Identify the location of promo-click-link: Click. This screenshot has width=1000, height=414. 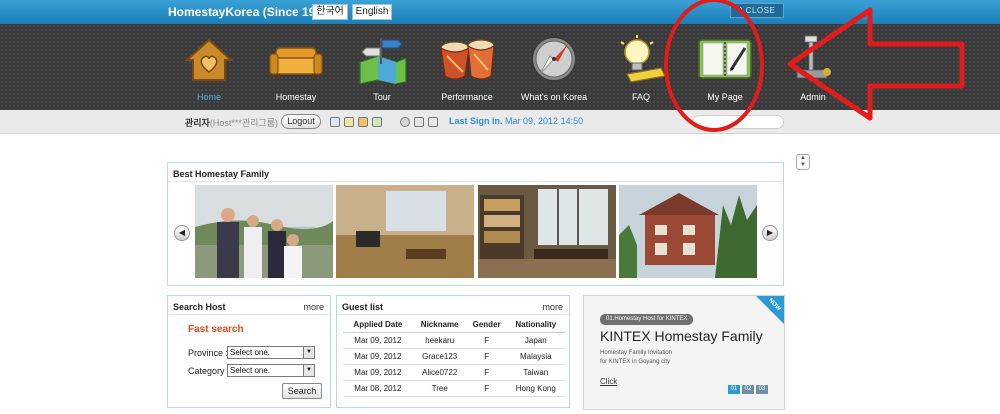
(608, 381).